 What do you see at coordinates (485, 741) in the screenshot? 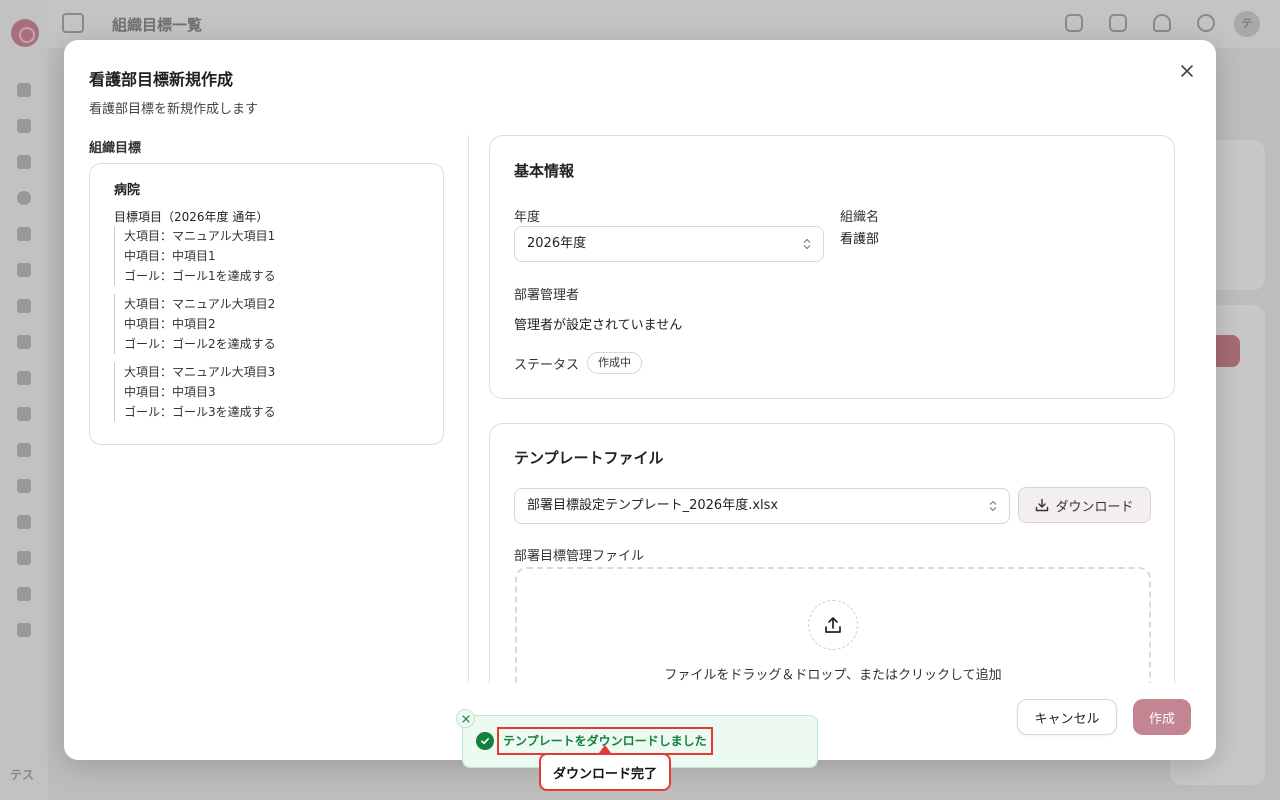
I see `check-circle-icon` at bounding box center [485, 741].